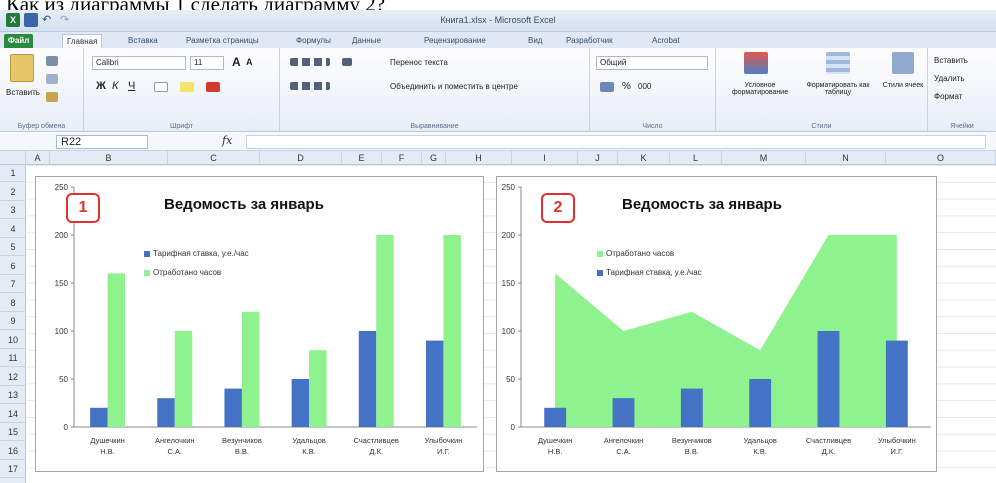 This screenshot has width=996, height=483. I want to click on format-cells-button: Формат, so click(948, 96).